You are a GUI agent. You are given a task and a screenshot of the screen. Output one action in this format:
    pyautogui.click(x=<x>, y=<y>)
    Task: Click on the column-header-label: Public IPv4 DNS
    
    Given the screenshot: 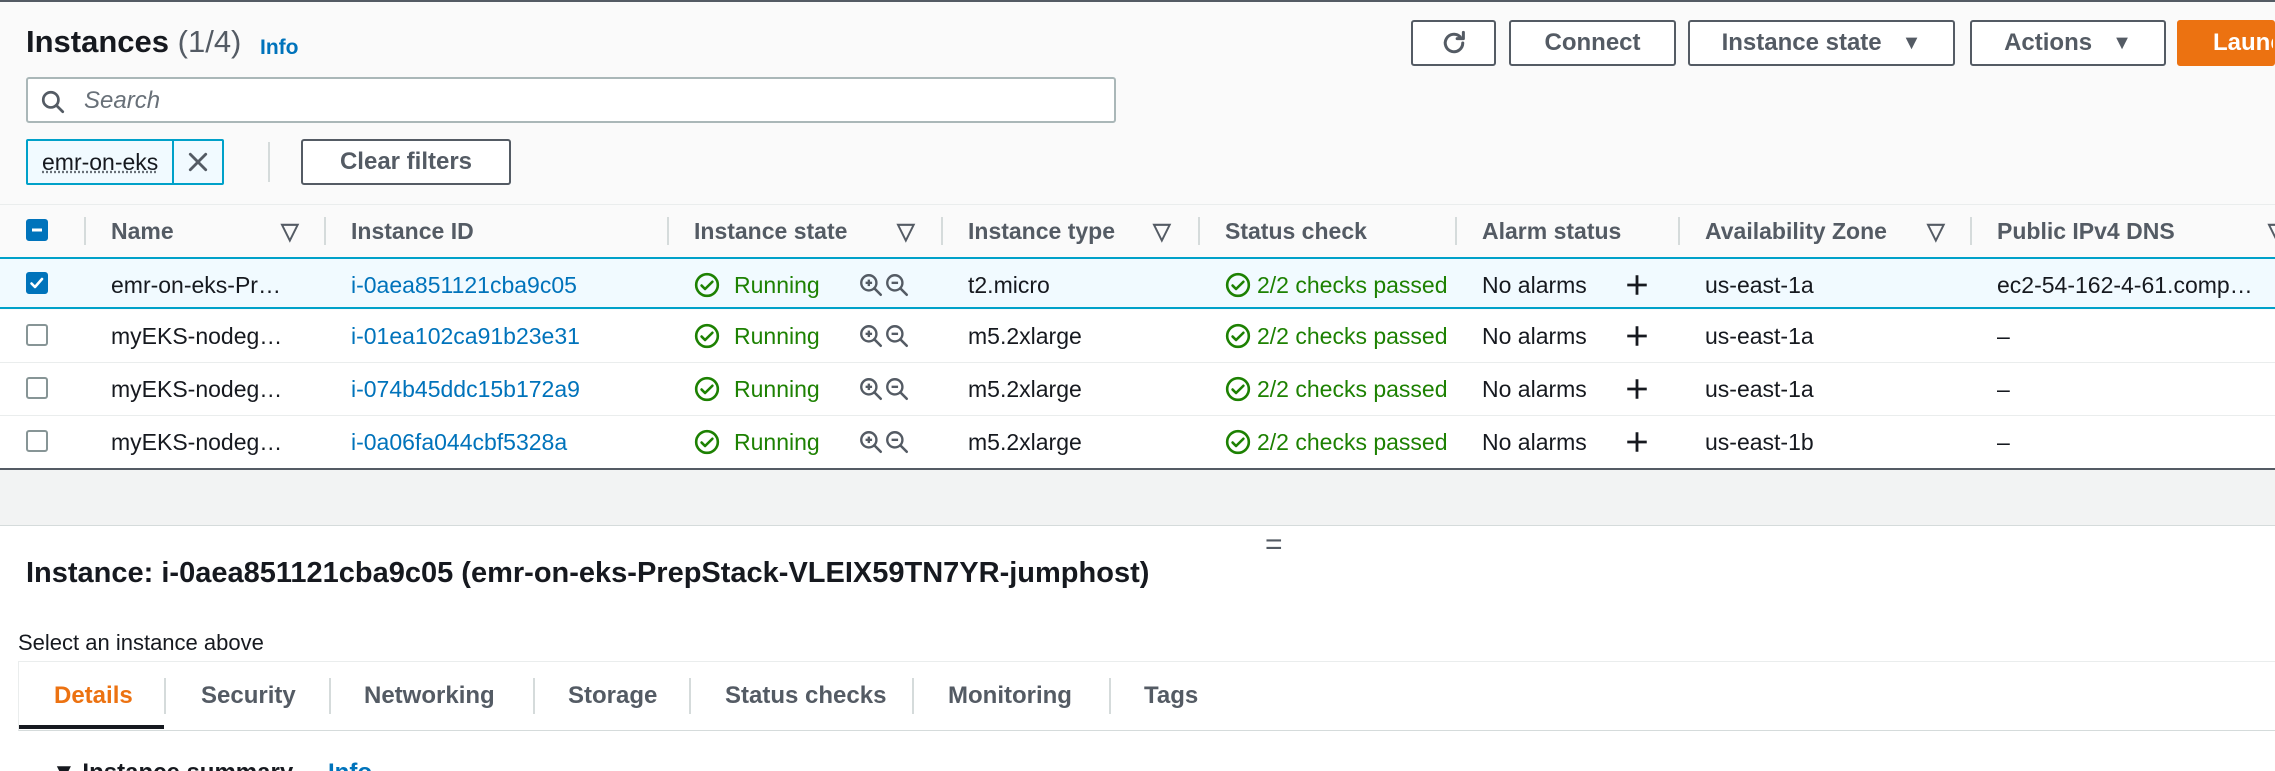 What is the action you would take?
    pyautogui.click(x=2086, y=230)
    